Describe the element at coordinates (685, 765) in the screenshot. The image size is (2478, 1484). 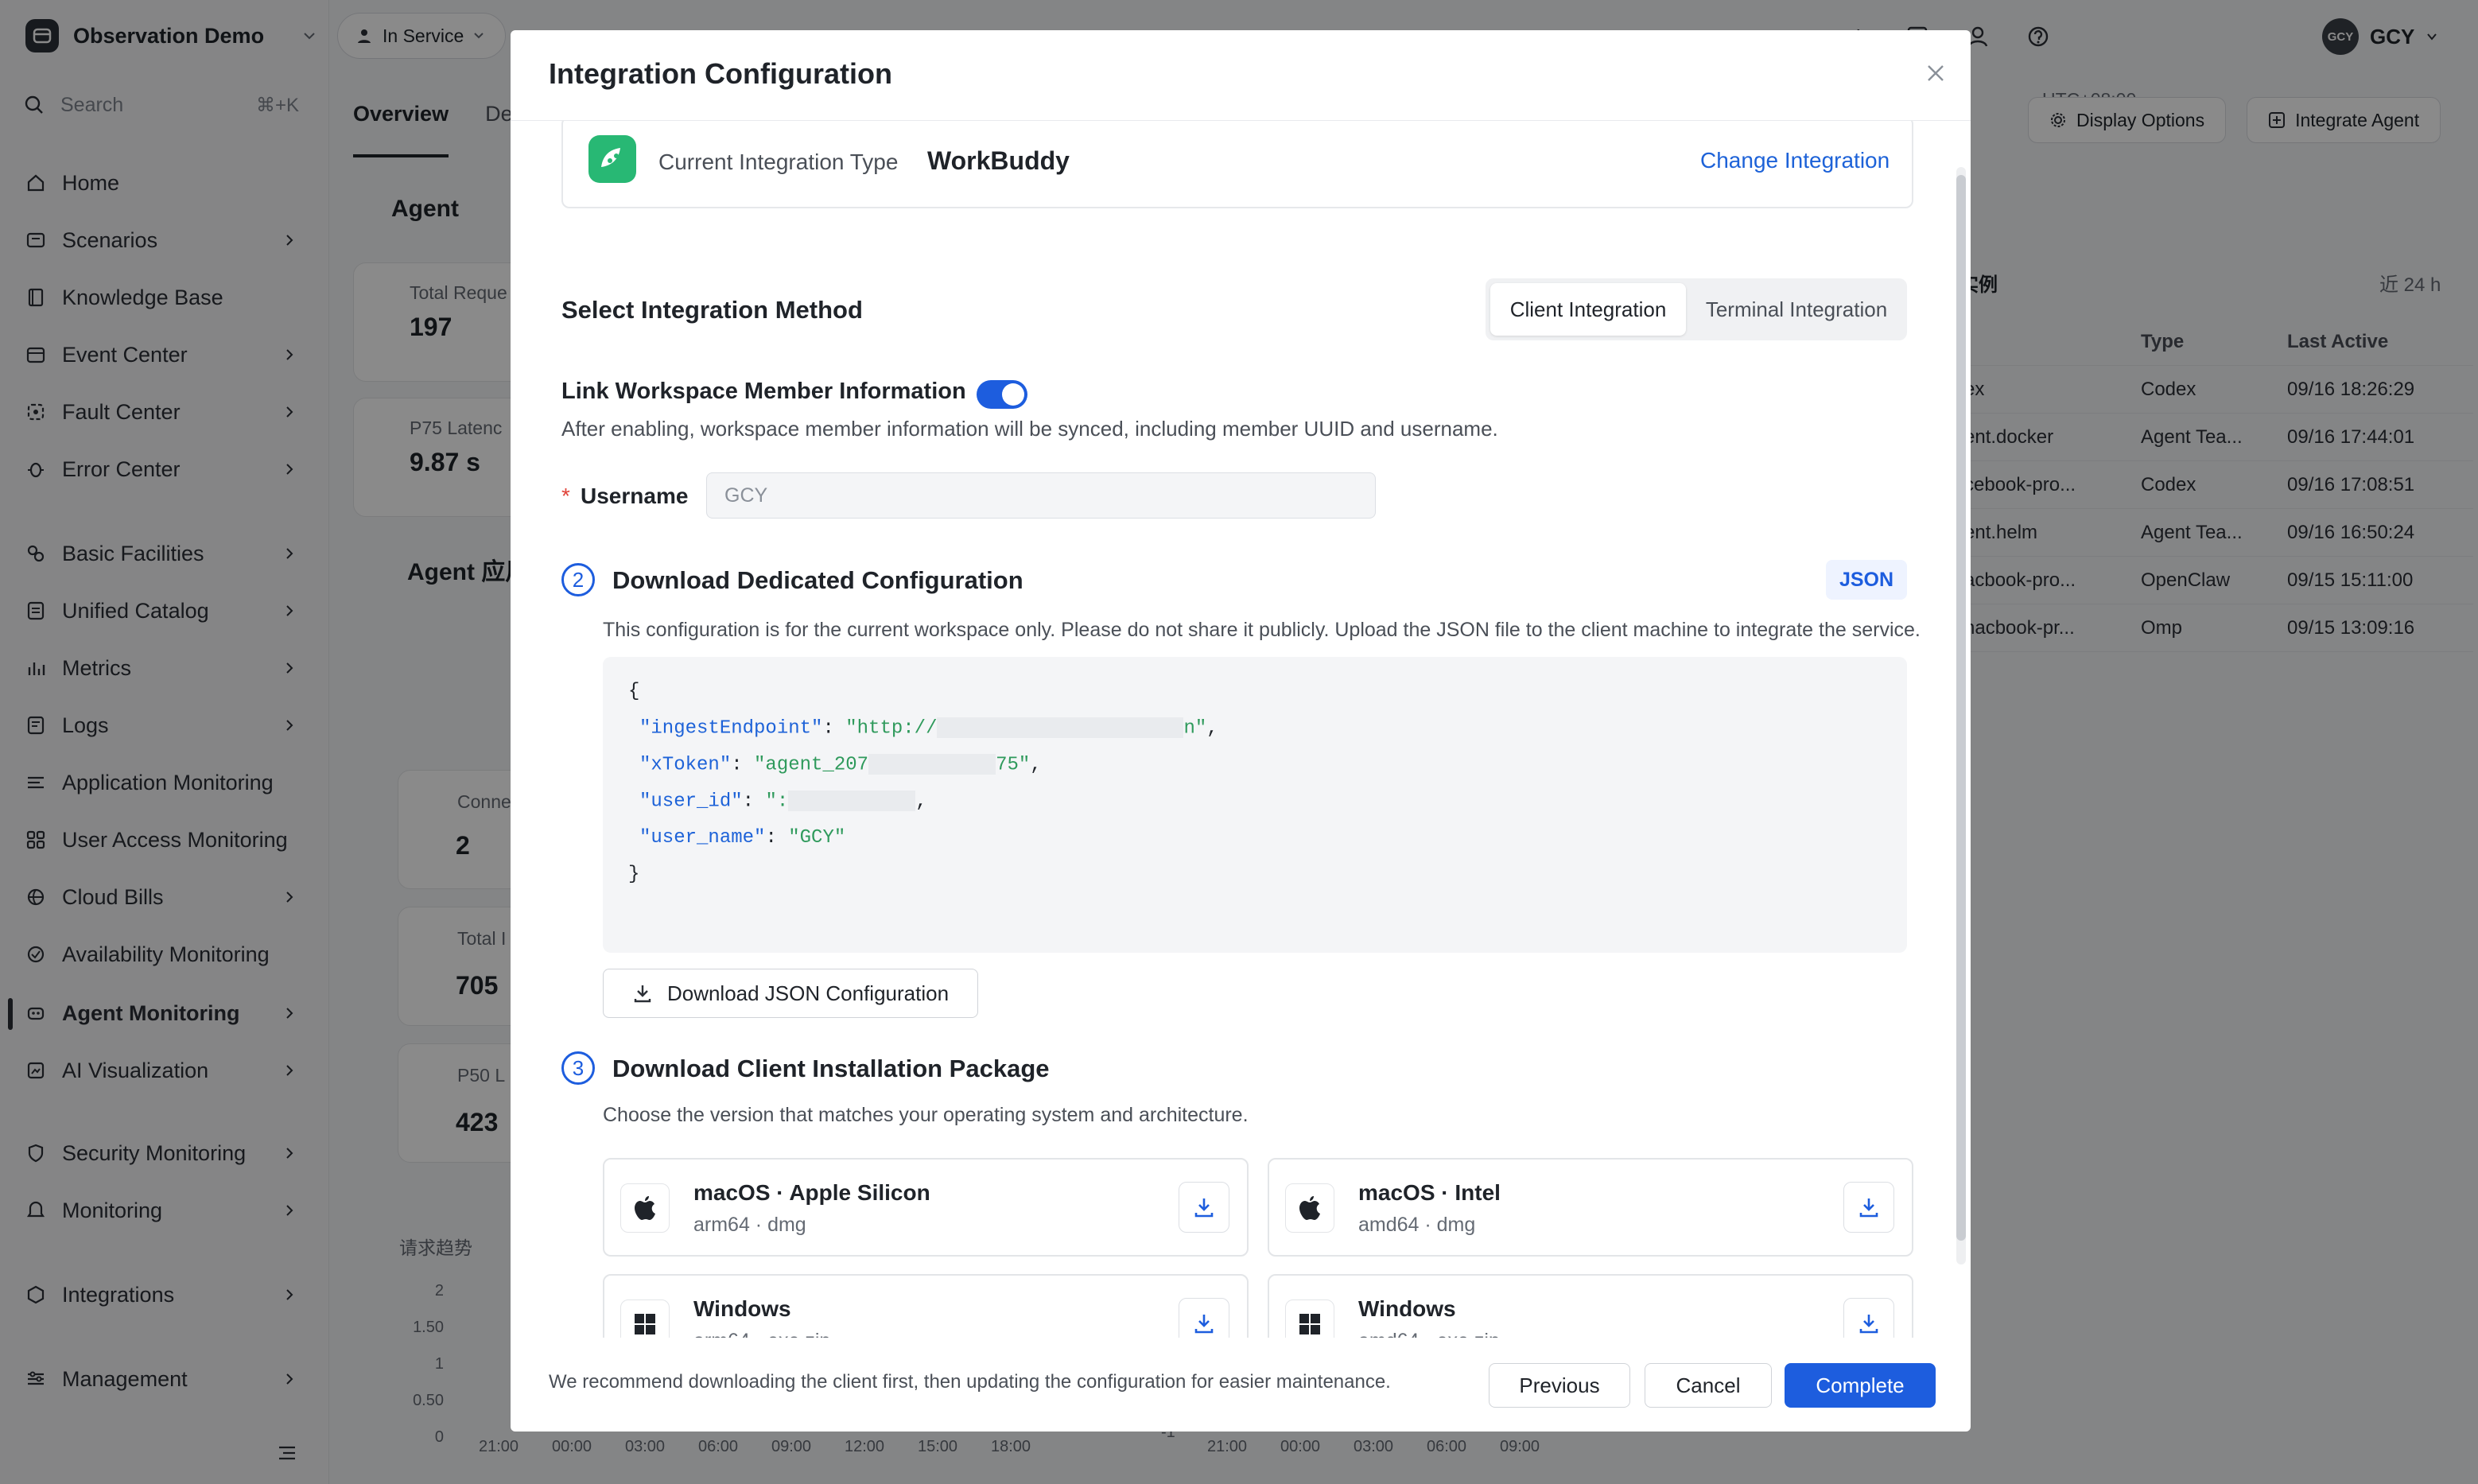
I see `json-key: "xToken"` at that location.